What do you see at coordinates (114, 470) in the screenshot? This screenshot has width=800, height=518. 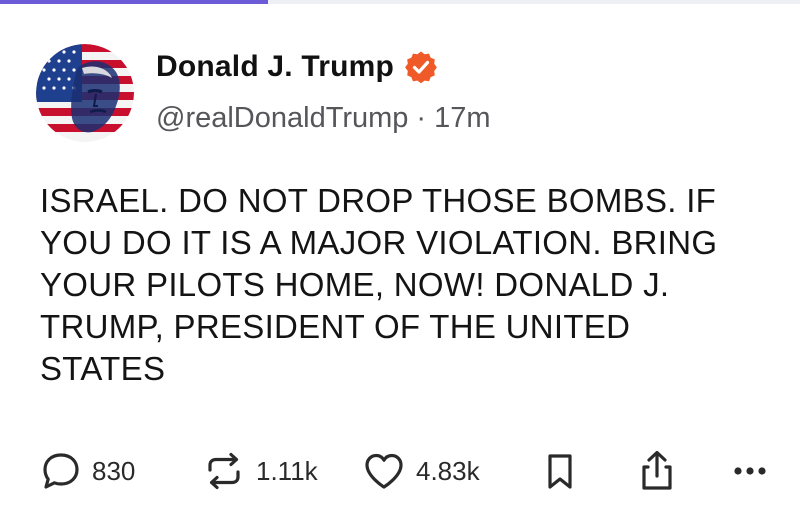 I see `reply-count: 830` at bounding box center [114, 470].